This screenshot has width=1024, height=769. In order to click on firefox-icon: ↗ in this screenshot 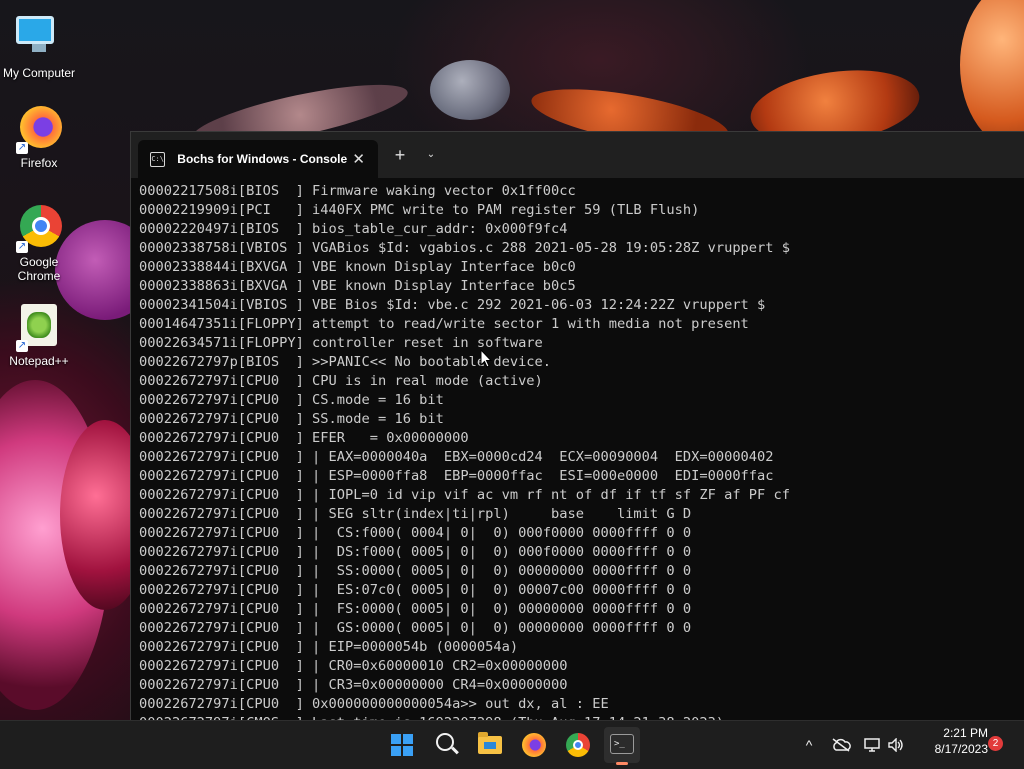, I will do `click(39, 130)`.